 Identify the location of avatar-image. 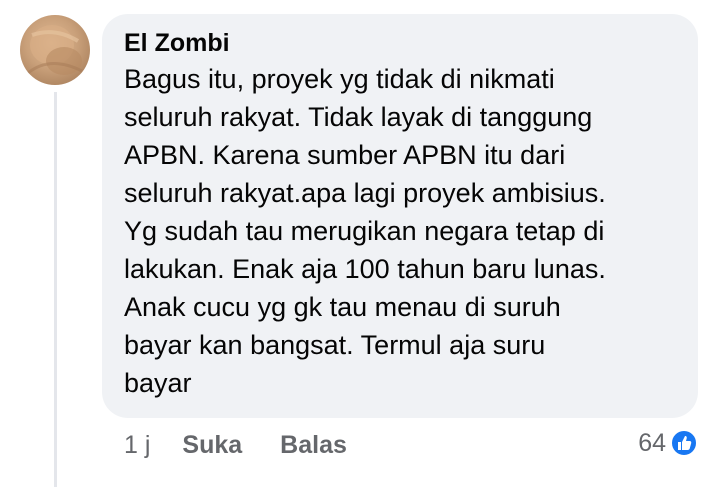
(55, 50).